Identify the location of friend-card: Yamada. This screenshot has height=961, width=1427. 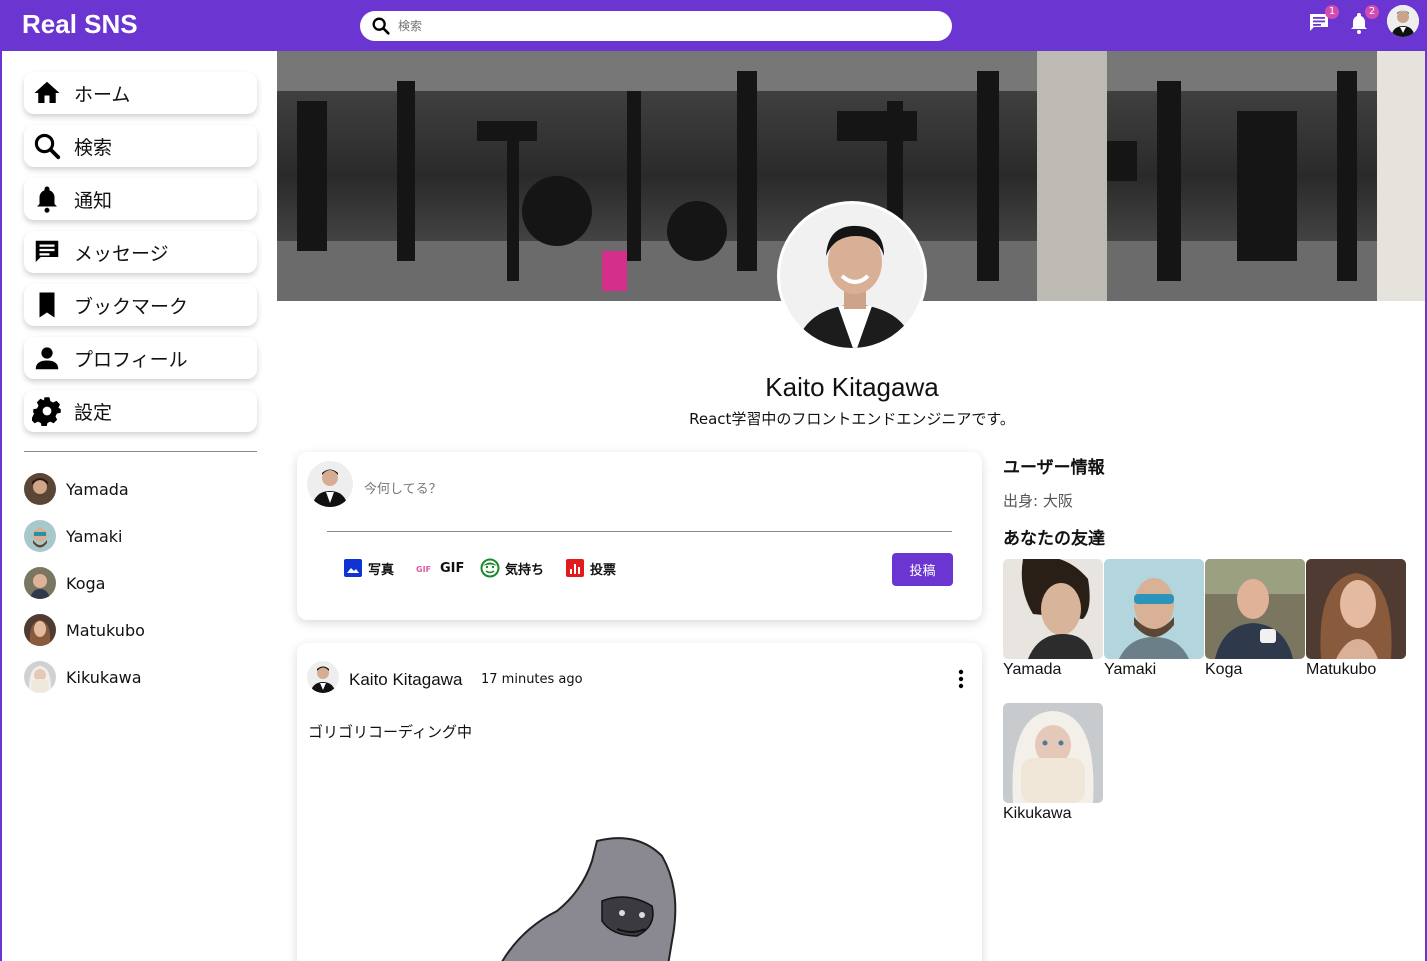
(1053, 619).